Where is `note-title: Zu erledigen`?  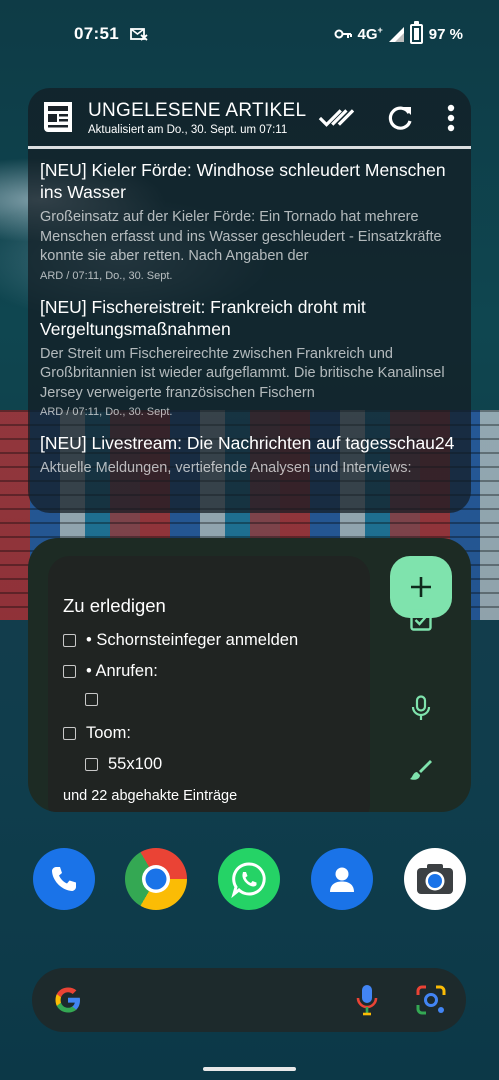 note-title: Zu erledigen is located at coordinates (114, 605).